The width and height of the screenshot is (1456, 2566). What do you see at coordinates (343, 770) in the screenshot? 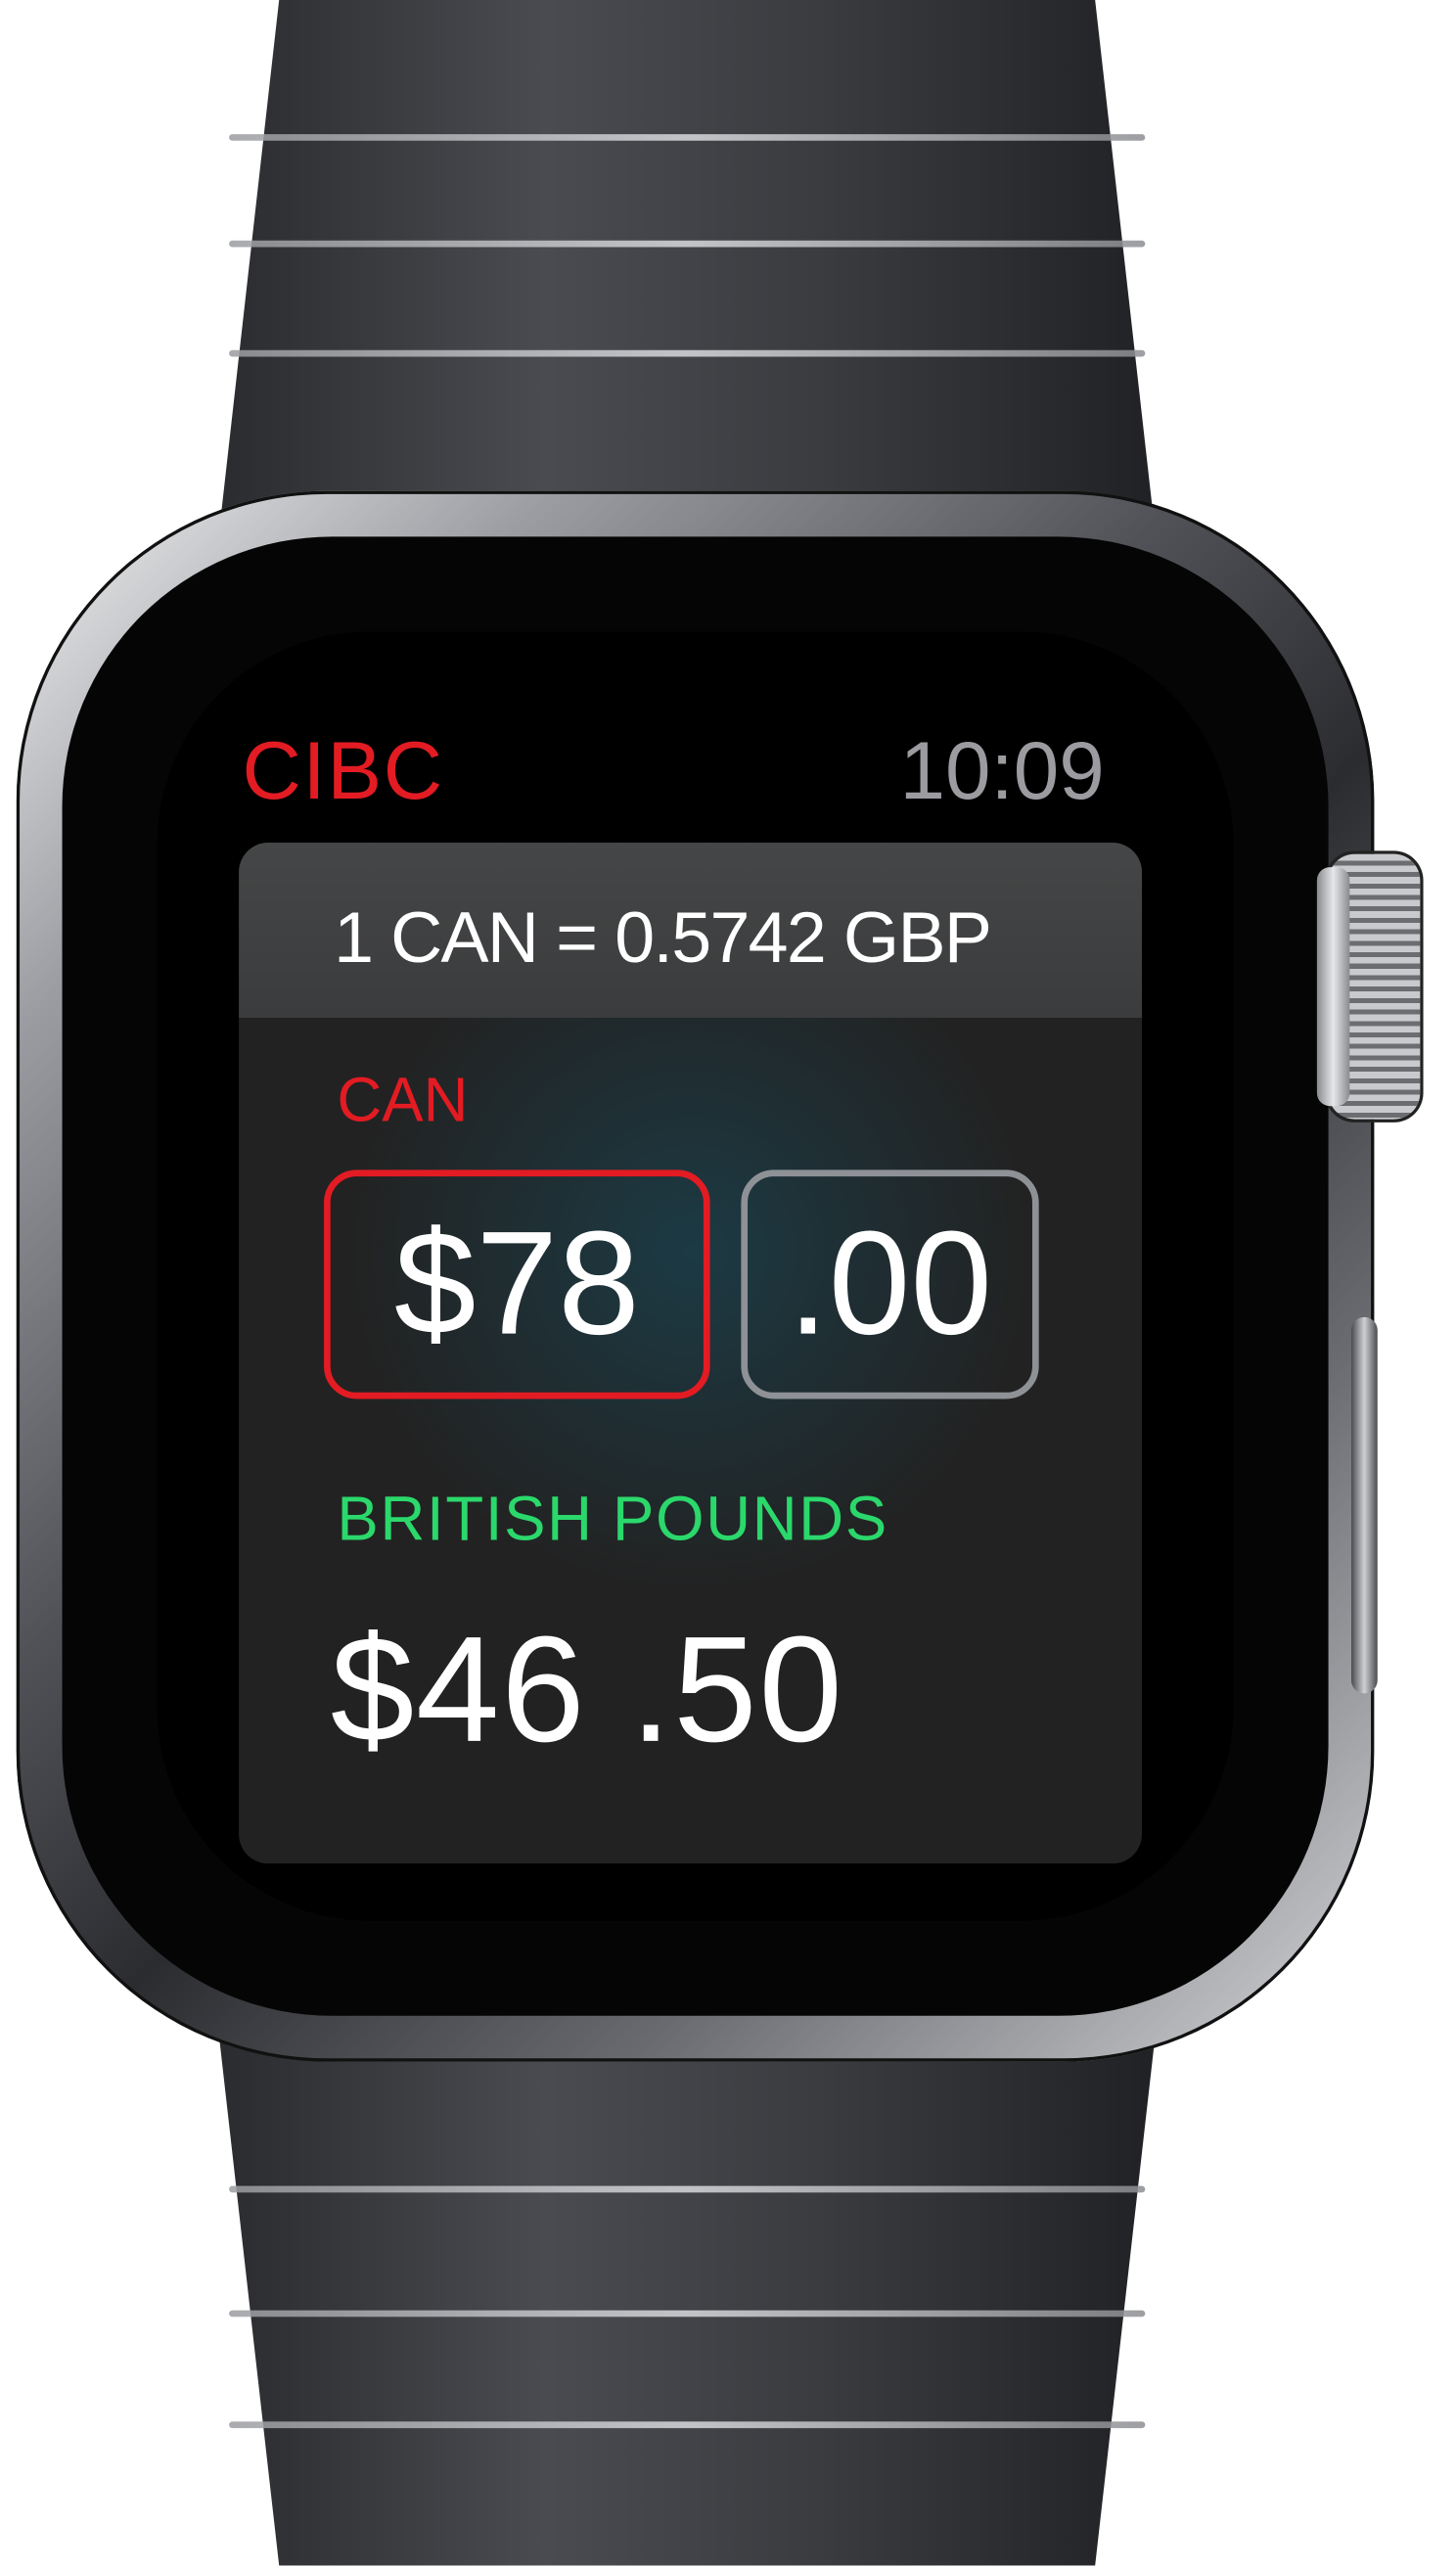
I see `app-title: CIBC` at bounding box center [343, 770].